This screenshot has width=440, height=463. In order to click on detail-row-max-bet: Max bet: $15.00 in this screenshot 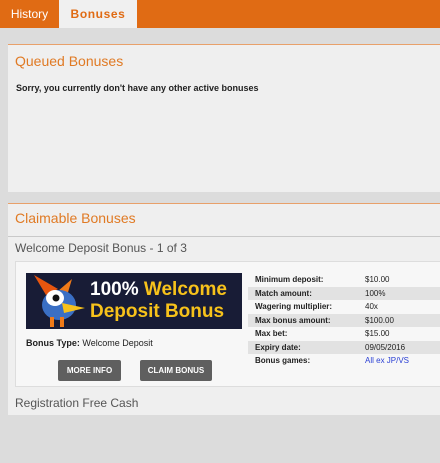, I will do `click(344, 334)`.